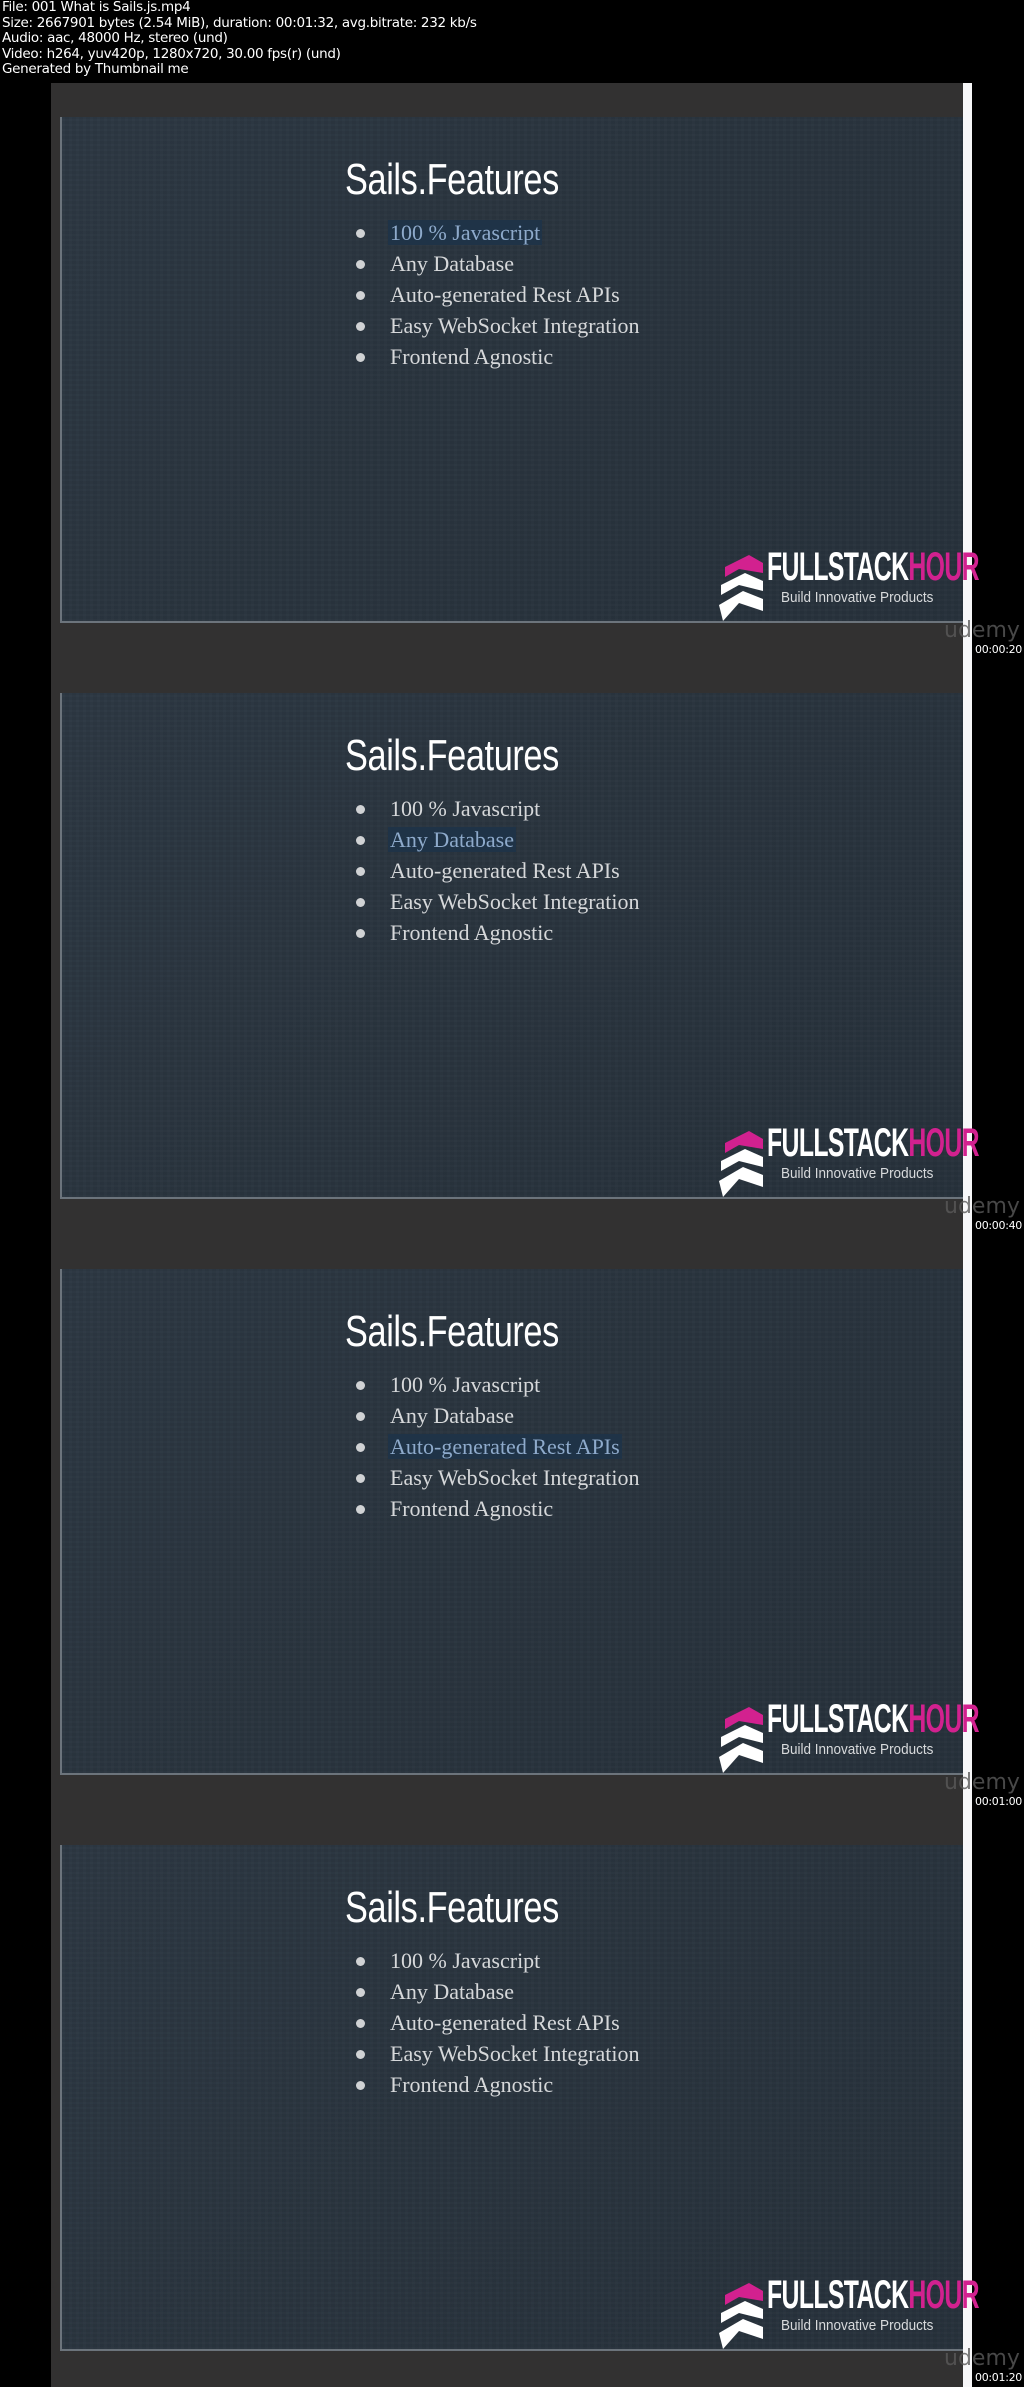 The image size is (1024, 2387). I want to click on frame-timestamp: 00:01:00, so click(999, 1801).